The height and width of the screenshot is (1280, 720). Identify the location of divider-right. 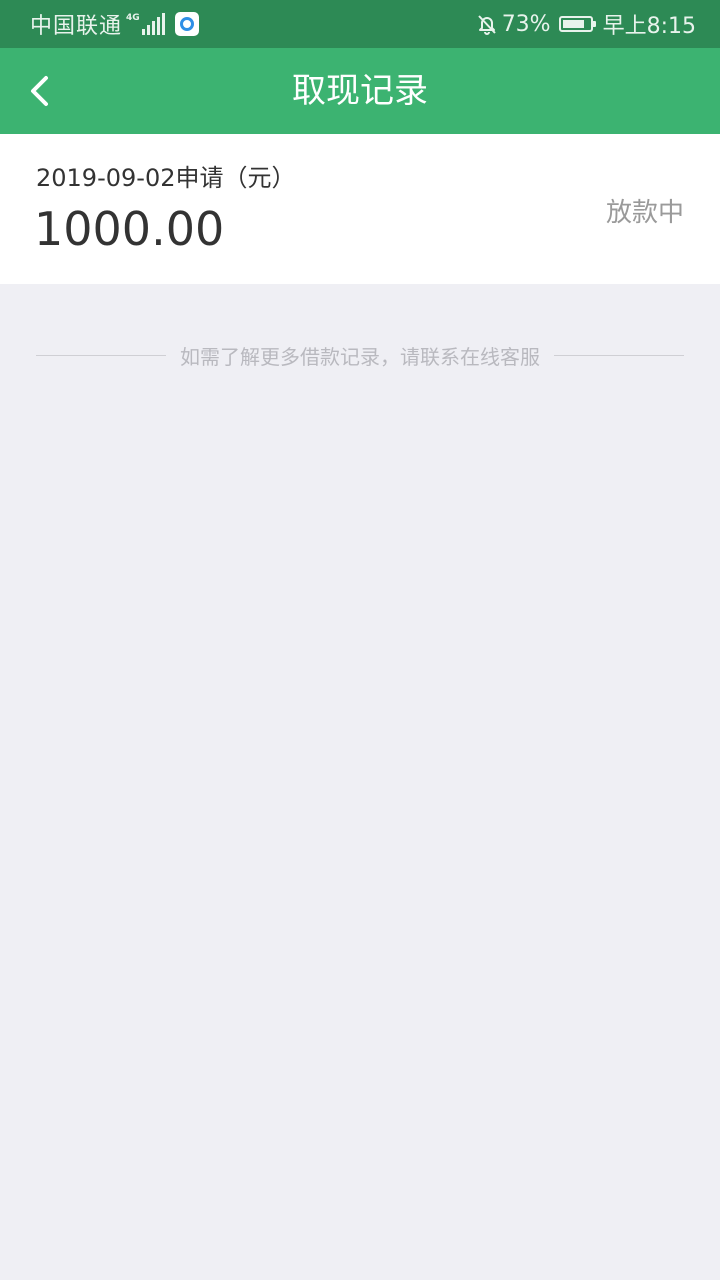
(619, 355).